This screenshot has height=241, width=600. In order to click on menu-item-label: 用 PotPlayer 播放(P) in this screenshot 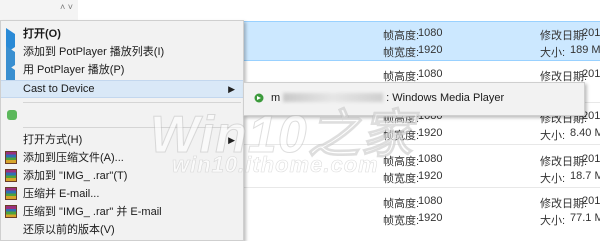, I will do `click(74, 70)`.